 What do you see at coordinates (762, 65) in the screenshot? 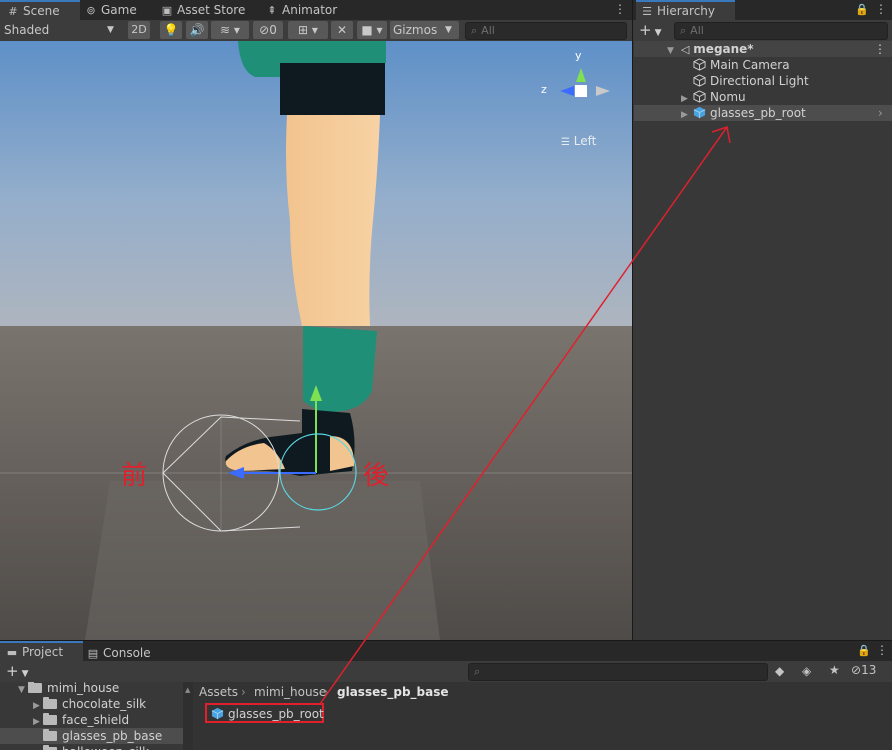
I see `hierarchy-item-main-camera: Main Camera` at bounding box center [762, 65].